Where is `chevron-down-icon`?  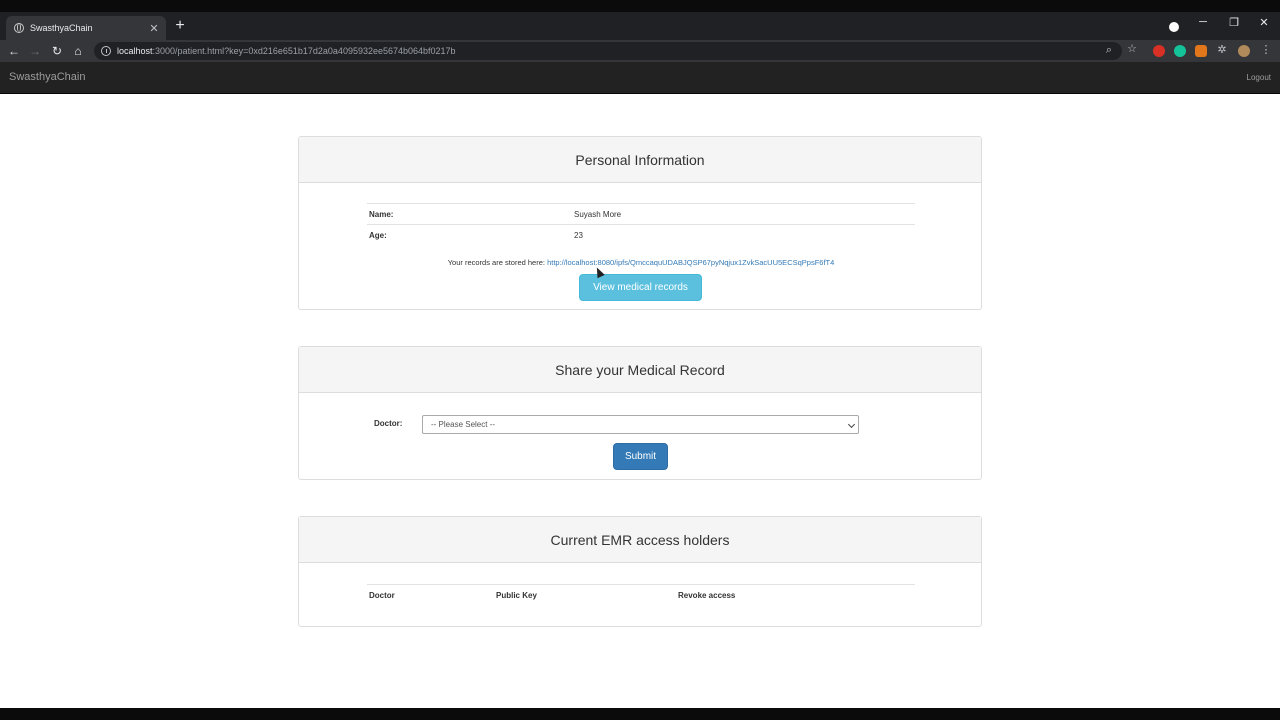 chevron-down-icon is located at coordinates (851, 424).